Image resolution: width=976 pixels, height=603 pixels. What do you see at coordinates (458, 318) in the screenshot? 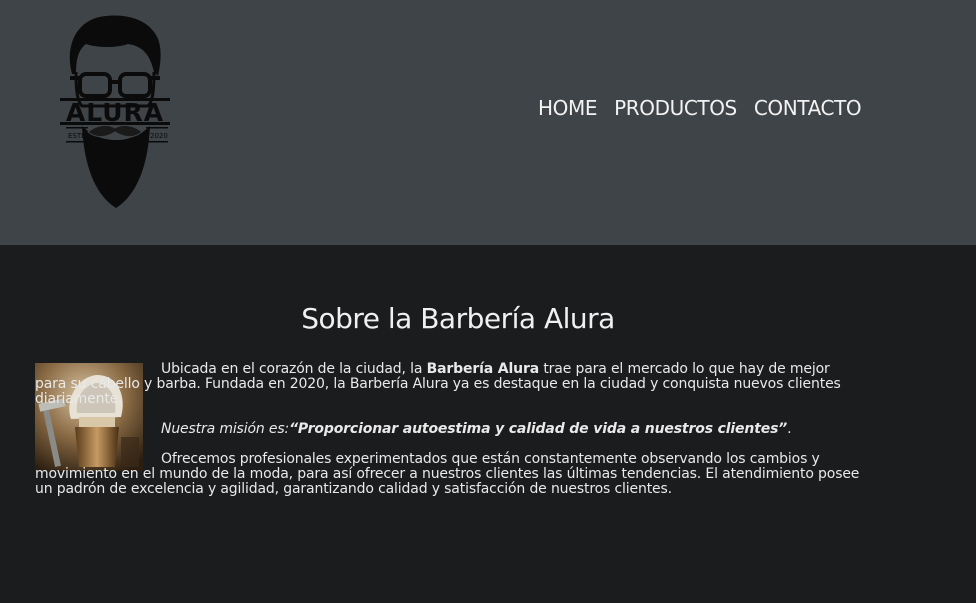
I see `about-title: Sobre la Barbería Alura` at bounding box center [458, 318].